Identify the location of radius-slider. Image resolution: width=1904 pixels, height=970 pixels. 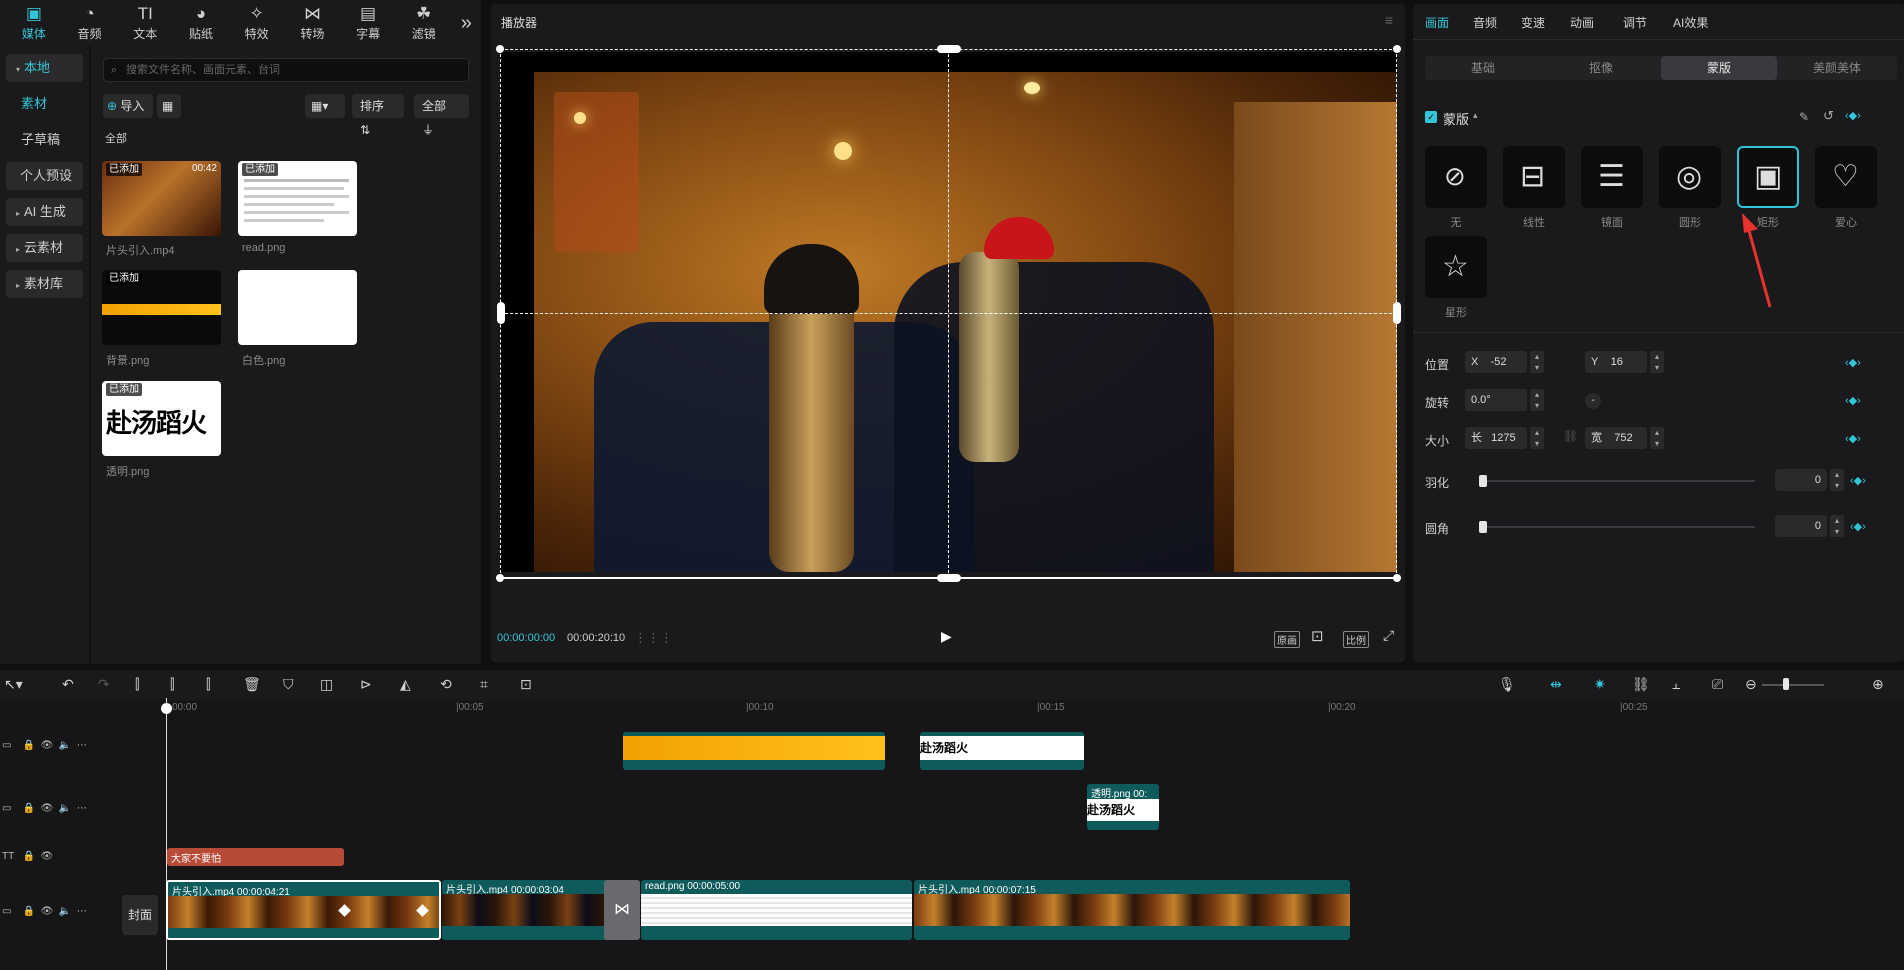
(1619, 527).